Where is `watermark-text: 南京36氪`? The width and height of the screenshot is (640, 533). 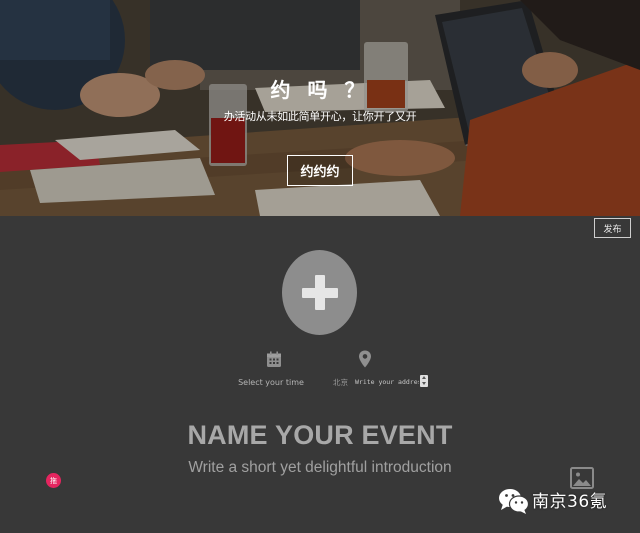 watermark-text: 南京36氪 is located at coordinates (570, 502).